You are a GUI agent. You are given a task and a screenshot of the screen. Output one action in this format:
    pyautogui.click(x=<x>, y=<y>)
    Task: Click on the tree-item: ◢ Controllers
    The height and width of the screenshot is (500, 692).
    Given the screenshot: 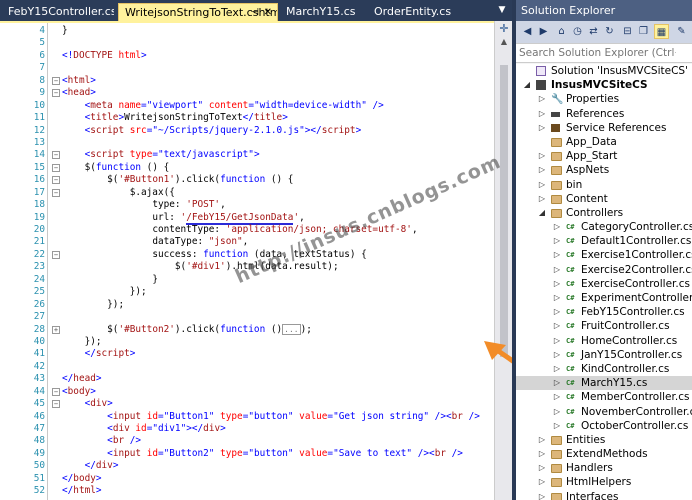 What is the action you would take?
    pyautogui.click(x=604, y=213)
    